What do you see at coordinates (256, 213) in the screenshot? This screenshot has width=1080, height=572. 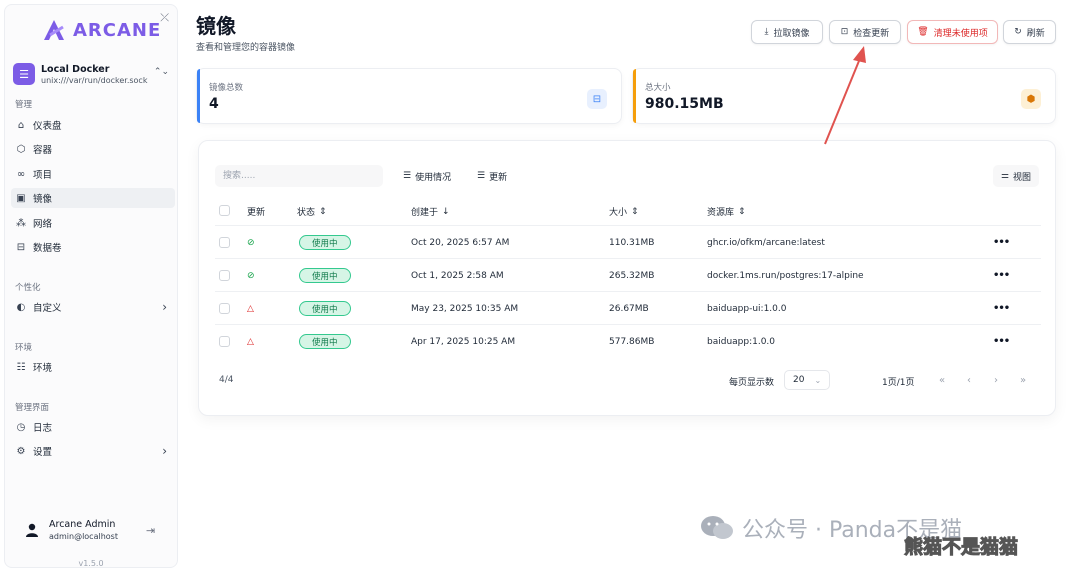 I see `column-update: 更新` at bounding box center [256, 213].